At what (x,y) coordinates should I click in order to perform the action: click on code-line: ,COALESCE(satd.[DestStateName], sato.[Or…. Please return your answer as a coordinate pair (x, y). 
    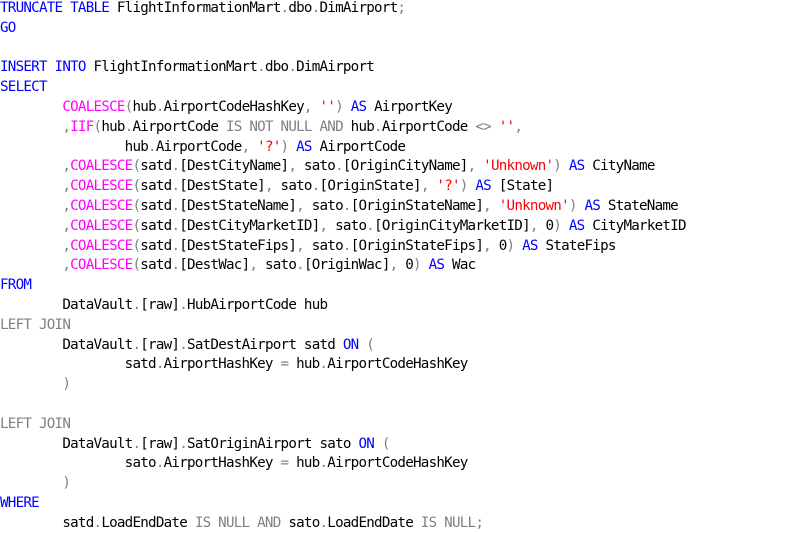
    Looking at the image, I should click on (339, 206).